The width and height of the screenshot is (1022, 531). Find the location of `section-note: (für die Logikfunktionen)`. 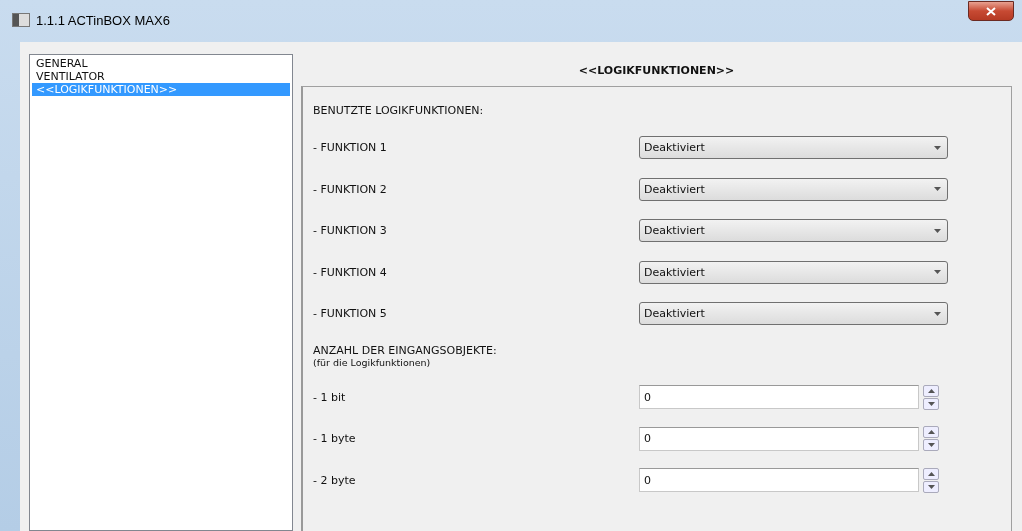

section-note: (für die Logikfunktionen) is located at coordinates (372, 362).